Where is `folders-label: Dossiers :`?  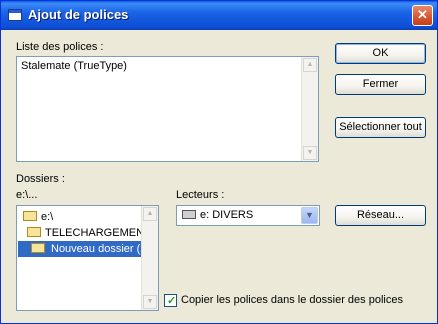
folders-label: Dossiers : is located at coordinates (40, 179).